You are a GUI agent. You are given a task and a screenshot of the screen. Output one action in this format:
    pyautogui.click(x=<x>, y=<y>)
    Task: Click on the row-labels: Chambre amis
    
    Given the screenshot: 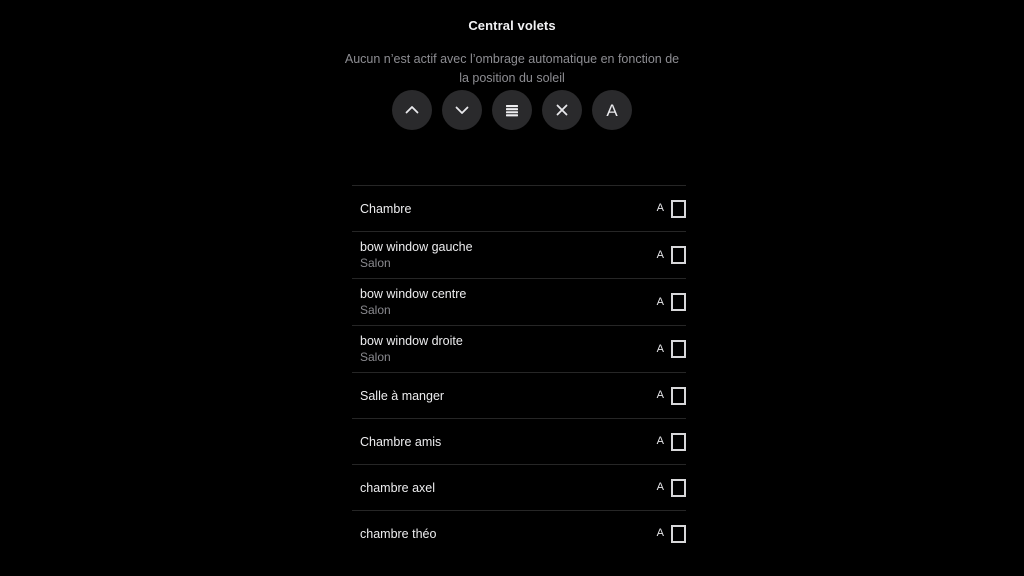 What is the action you would take?
    pyautogui.click(x=400, y=442)
    